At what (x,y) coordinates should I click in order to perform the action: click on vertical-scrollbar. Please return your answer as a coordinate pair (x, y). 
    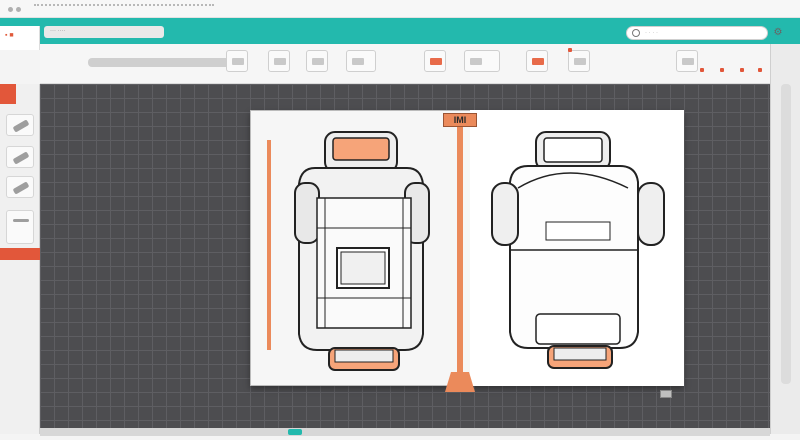
    Looking at the image, I should click on (786, 234).